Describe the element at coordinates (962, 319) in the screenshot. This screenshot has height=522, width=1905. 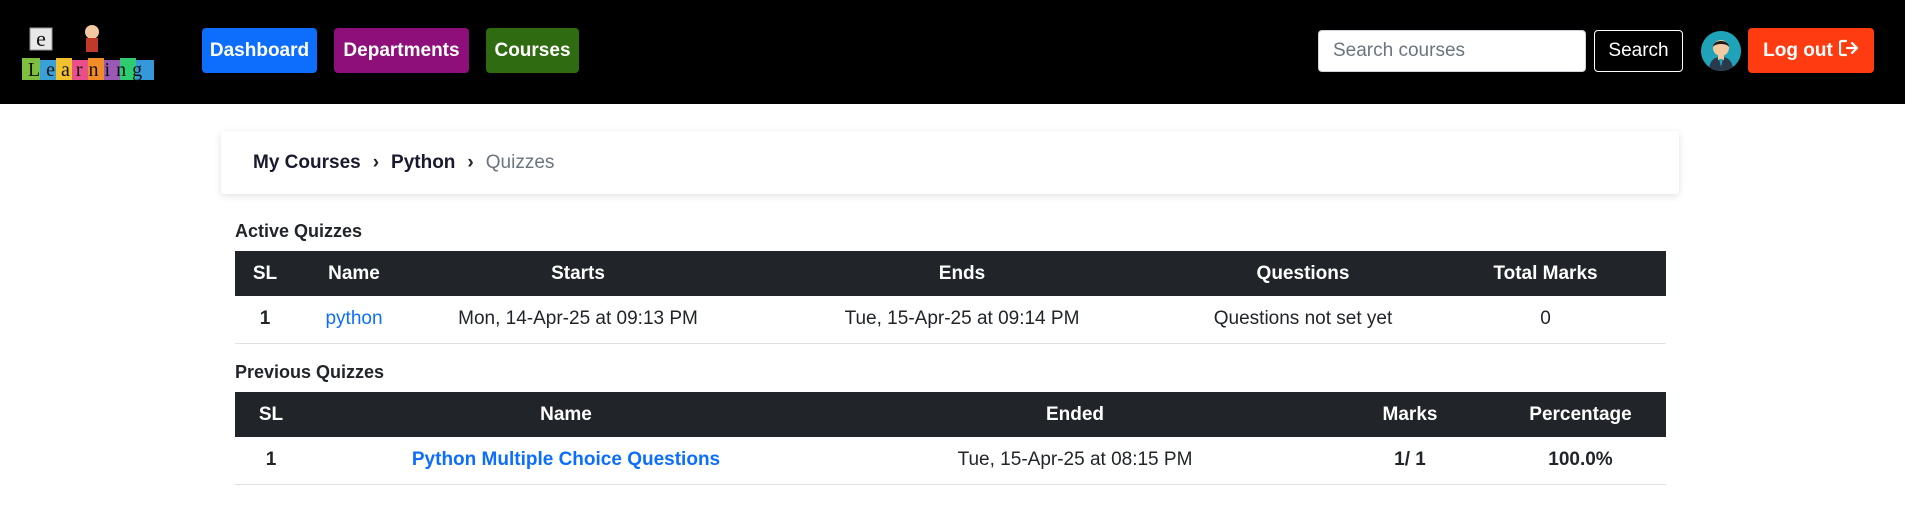
I see `cell-ends: Tue, 15-Apr-25 at 09:14 PM` at that location.